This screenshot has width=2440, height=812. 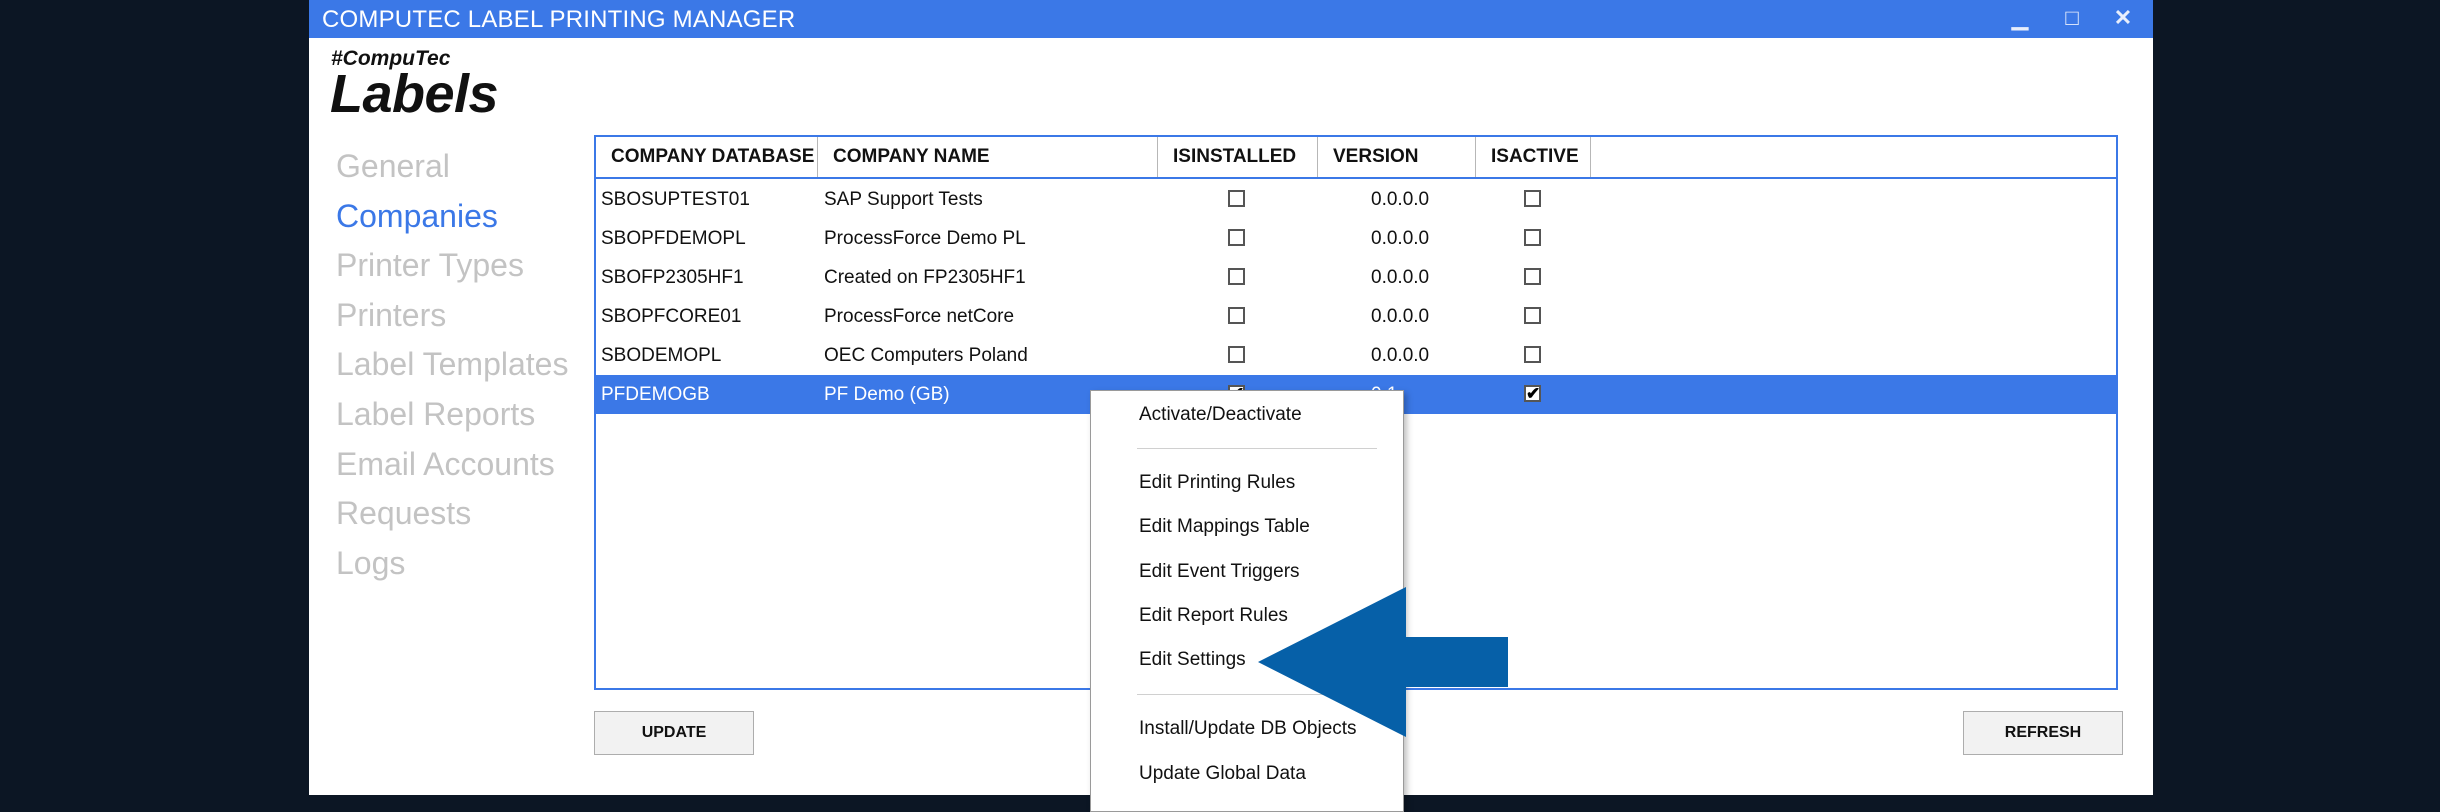 What do you see at coordinates (1238, 157) in the screenshot?
I see `column-header-isinstalled: ISINSTALLED` at bounding box center [1238, 157].